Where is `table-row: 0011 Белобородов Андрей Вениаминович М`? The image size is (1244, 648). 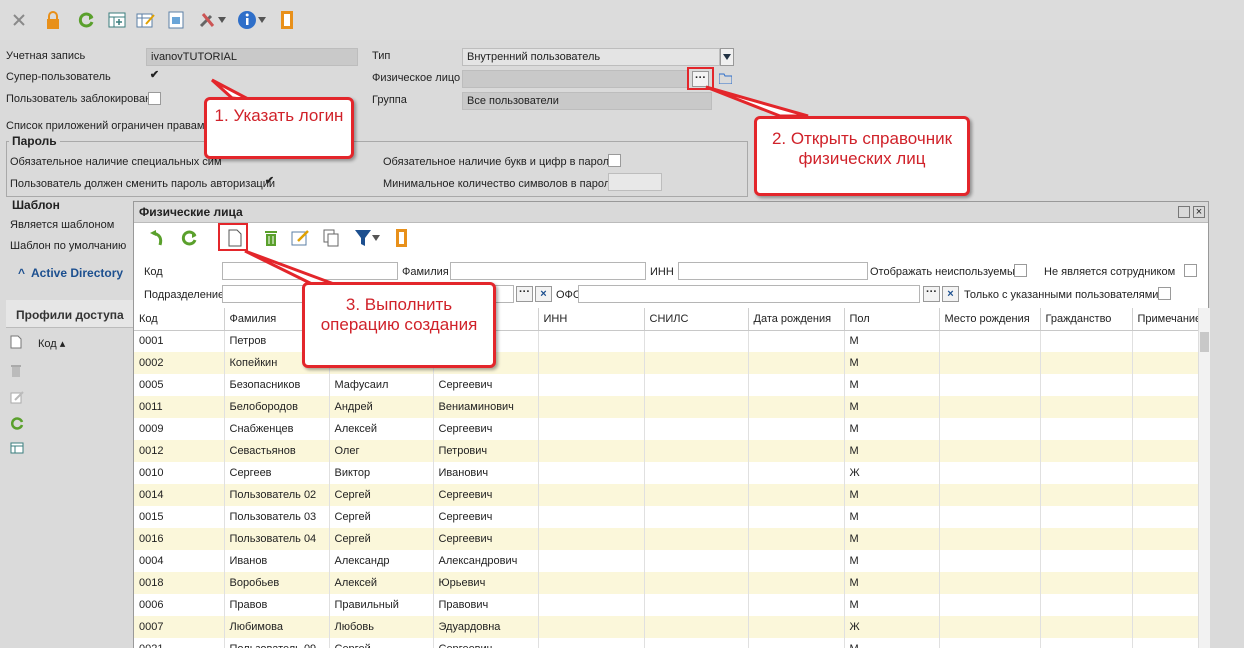
table-row: 0011 Белобородов Андрей Вениаминович М is located at coordinates (666, 407).